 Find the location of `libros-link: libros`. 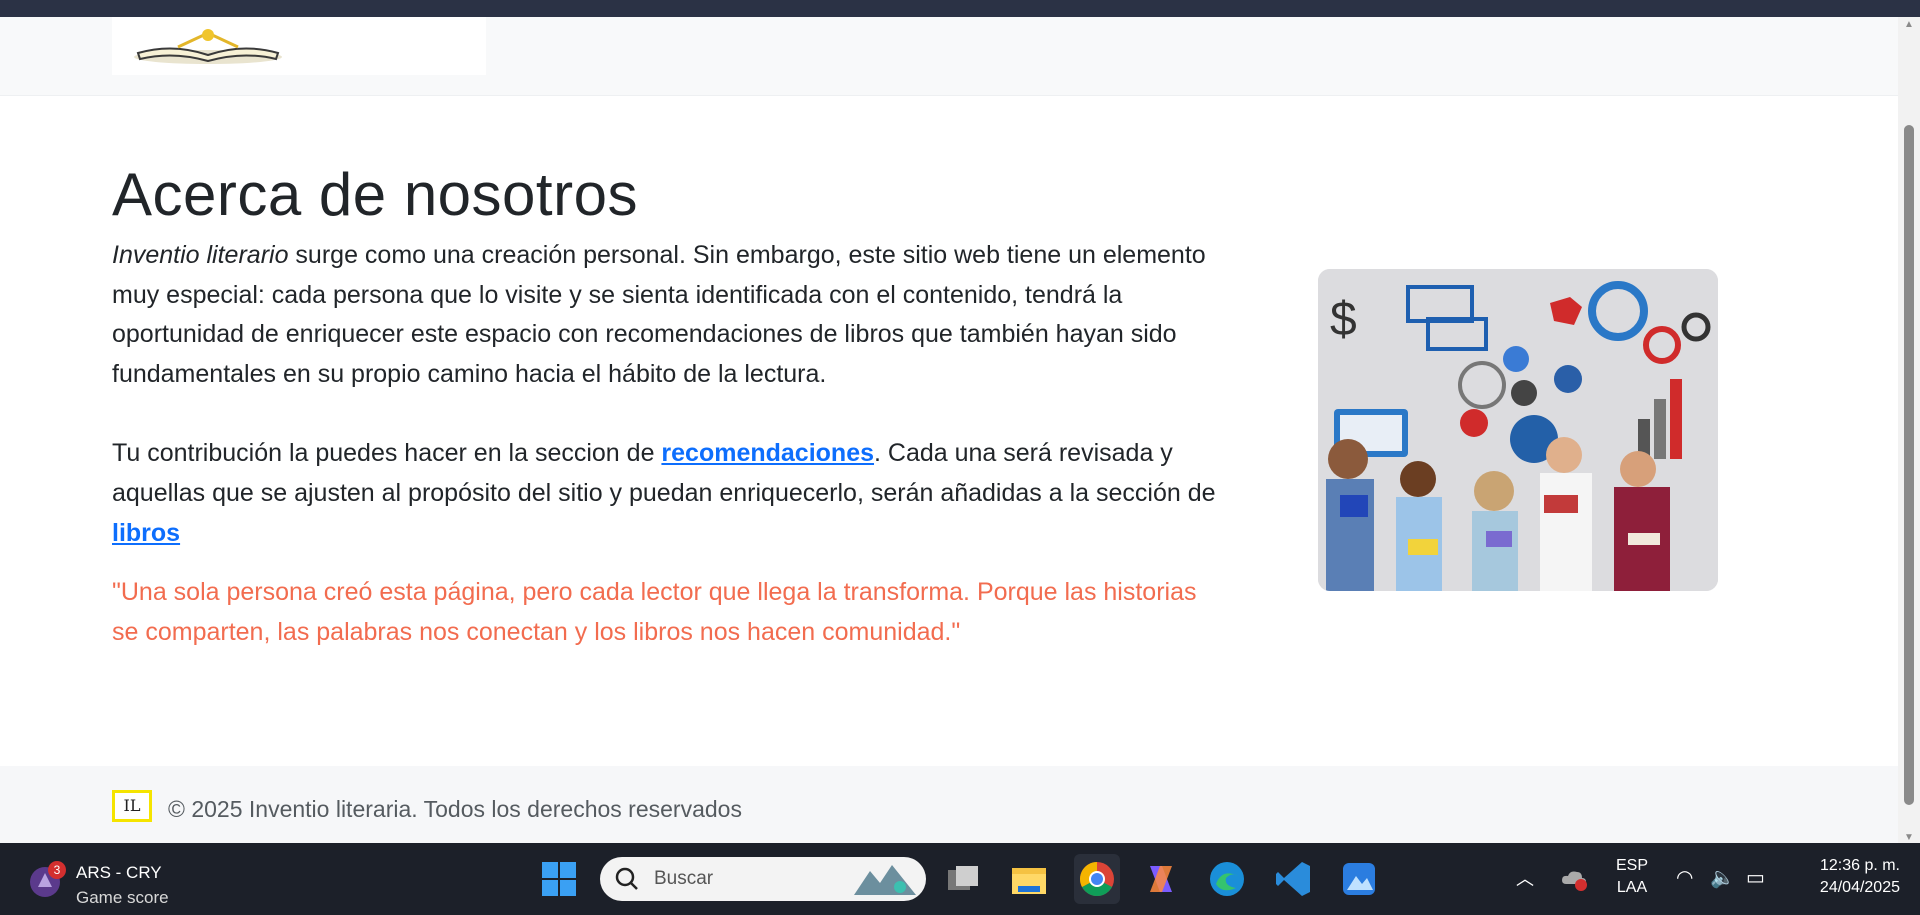

libros-link: libros is located at coordinates (146, 533).